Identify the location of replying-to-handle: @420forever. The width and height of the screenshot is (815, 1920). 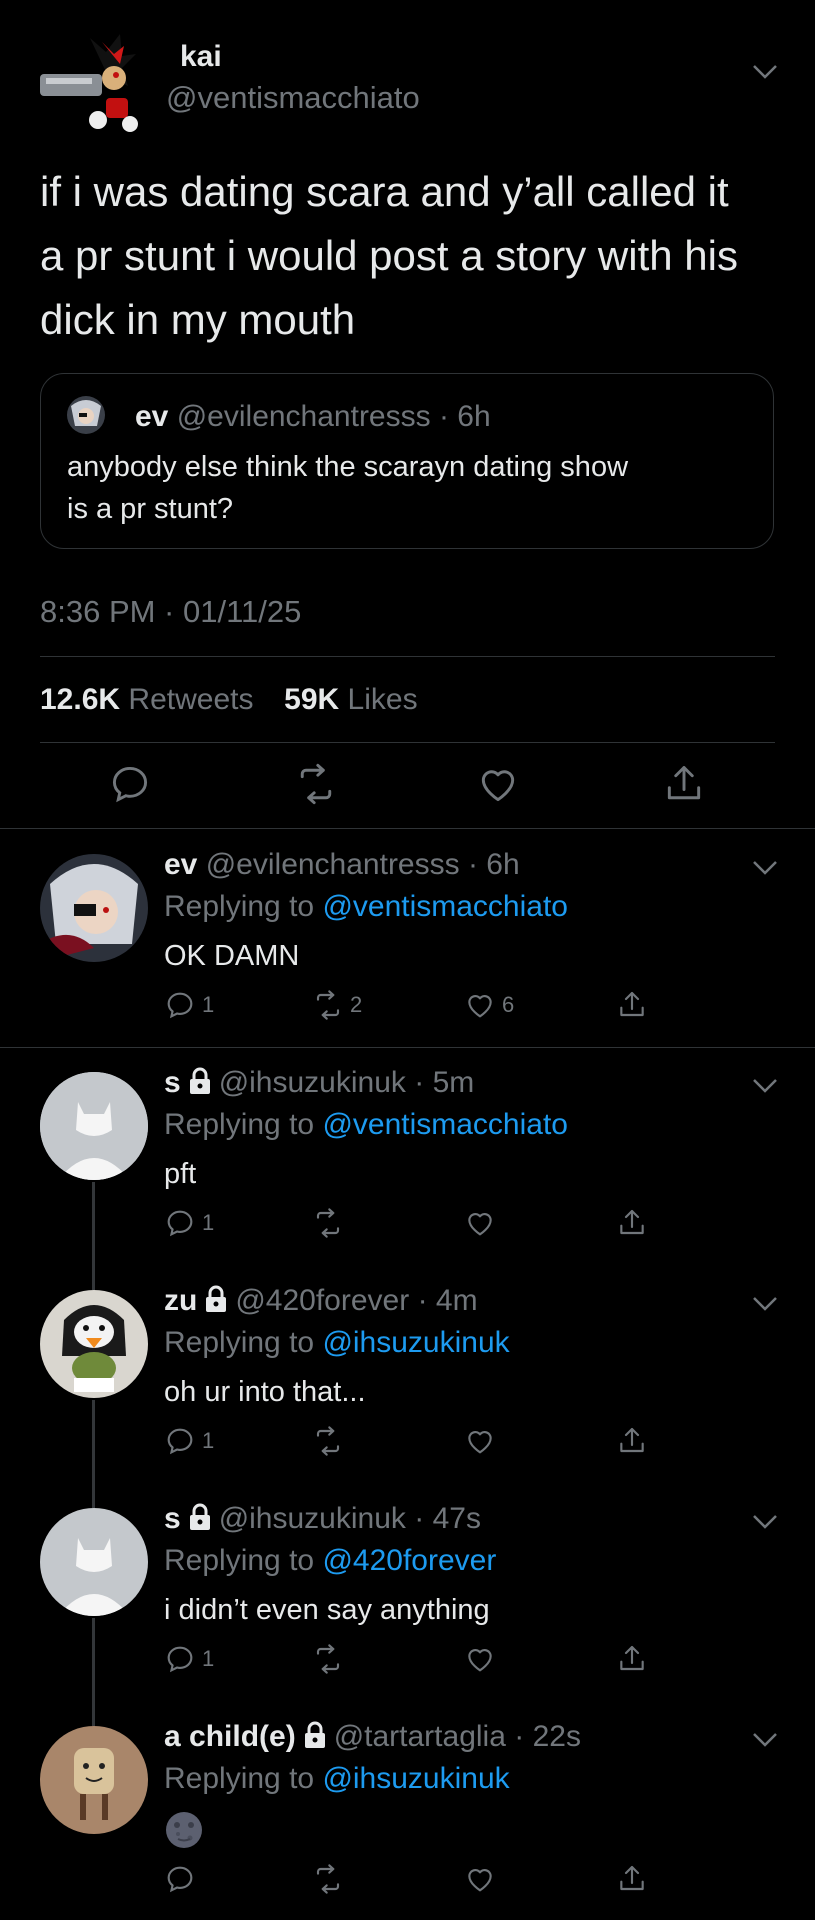
(409, 1560).